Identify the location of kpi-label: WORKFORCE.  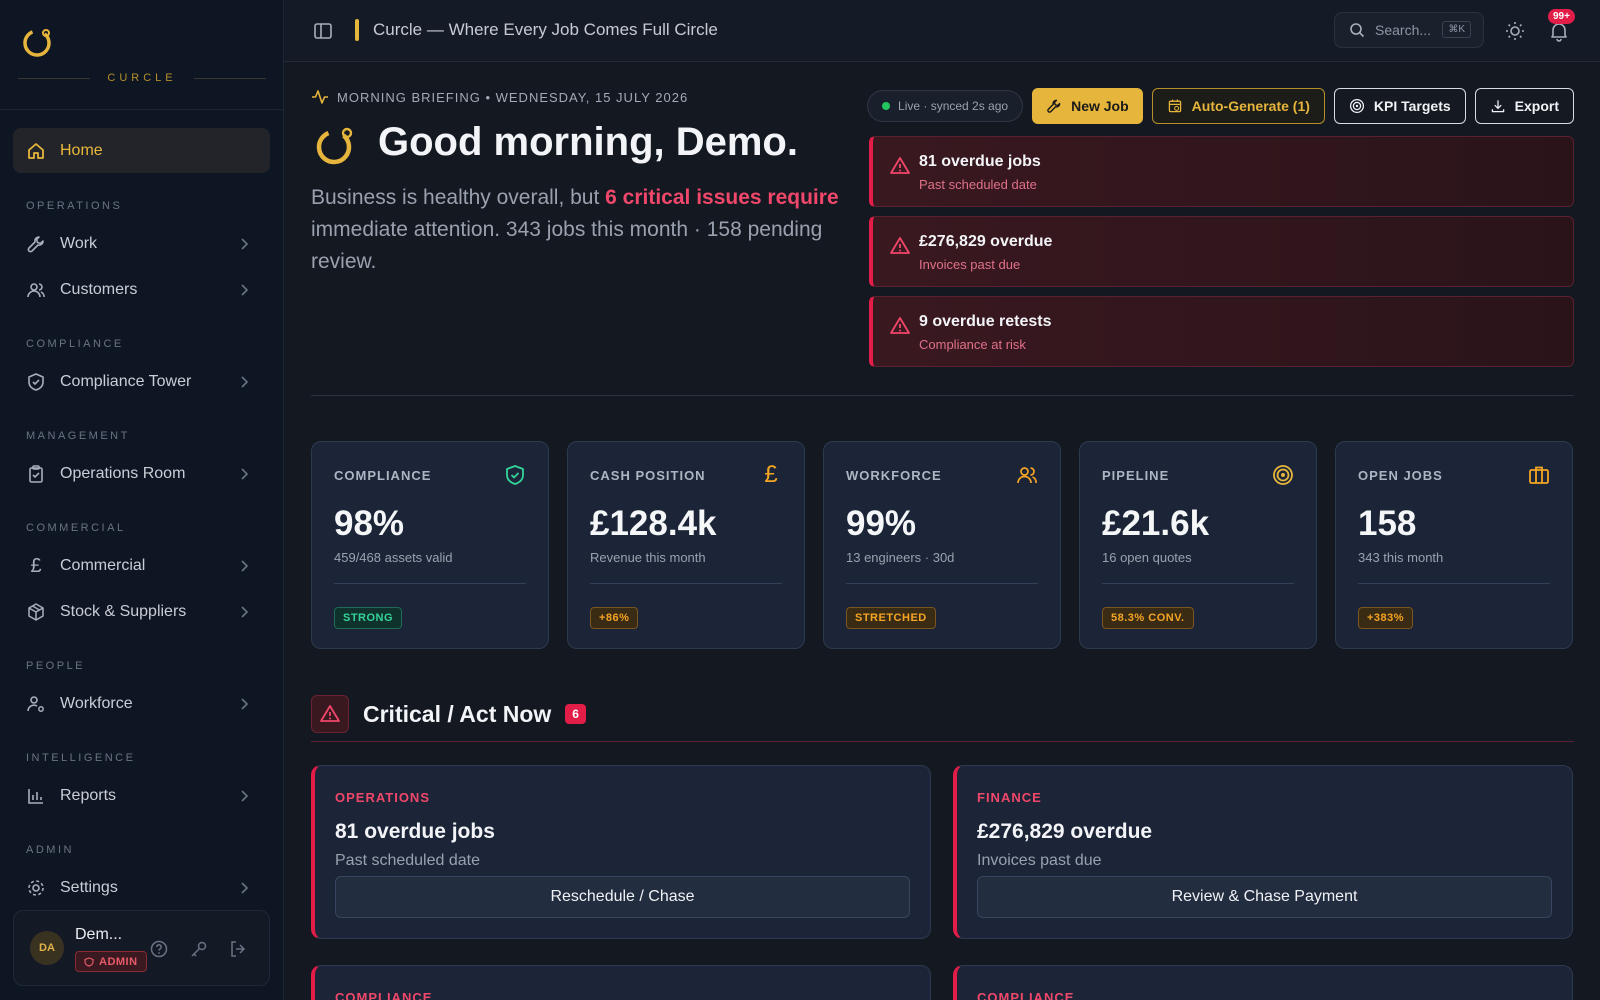
(894, 475).